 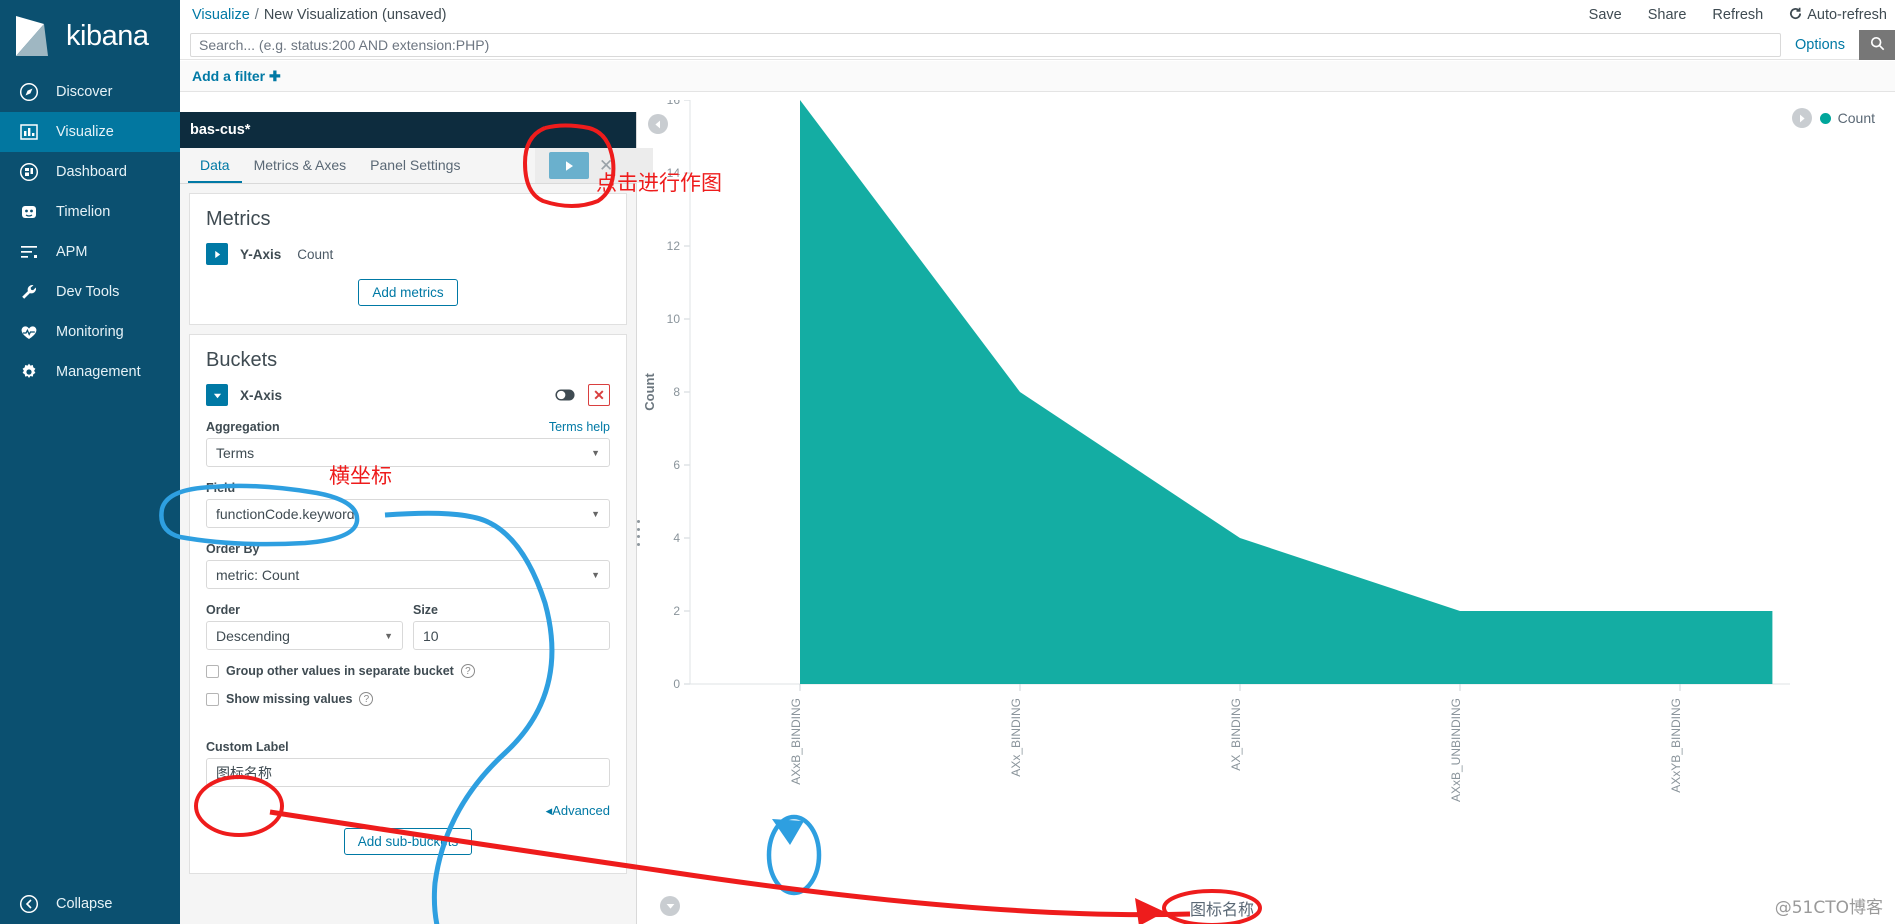 I want to click on auto-refresh-button: Auto-refresh, so click(x=1838, y=15).